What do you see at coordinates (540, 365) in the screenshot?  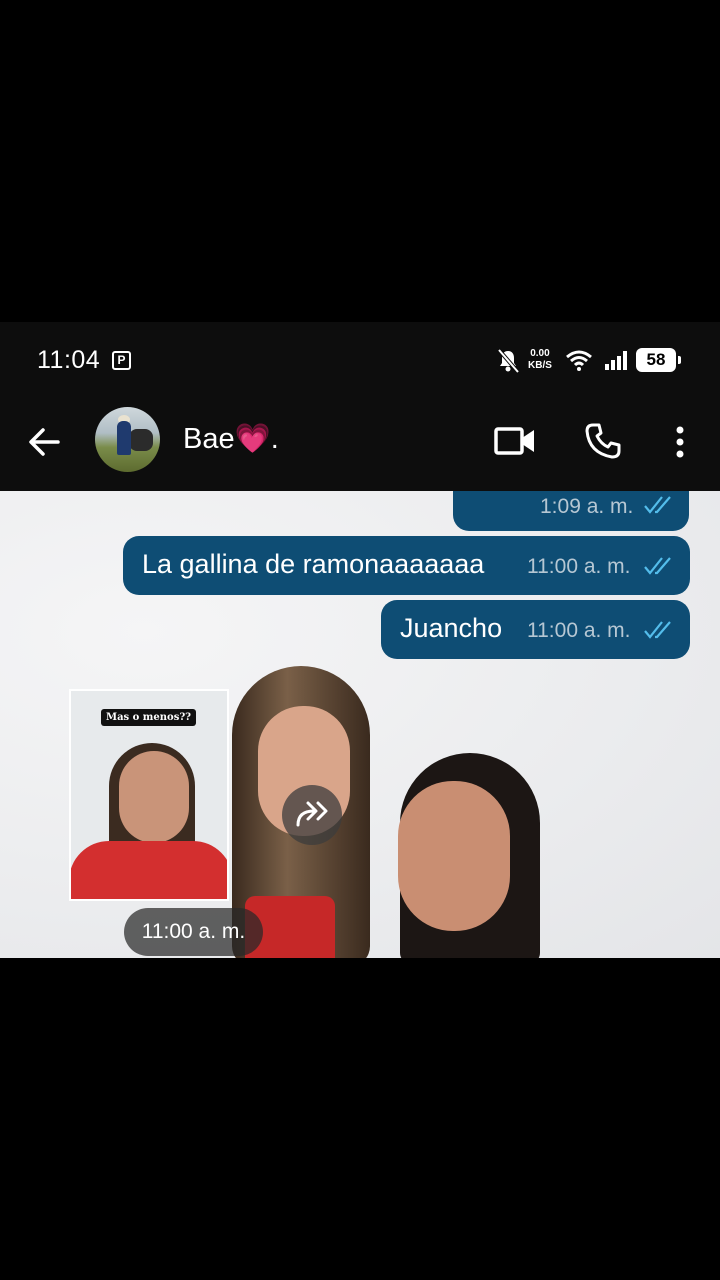 I see `net-speed-unit: KB/S` at bounding box center [540, 365].